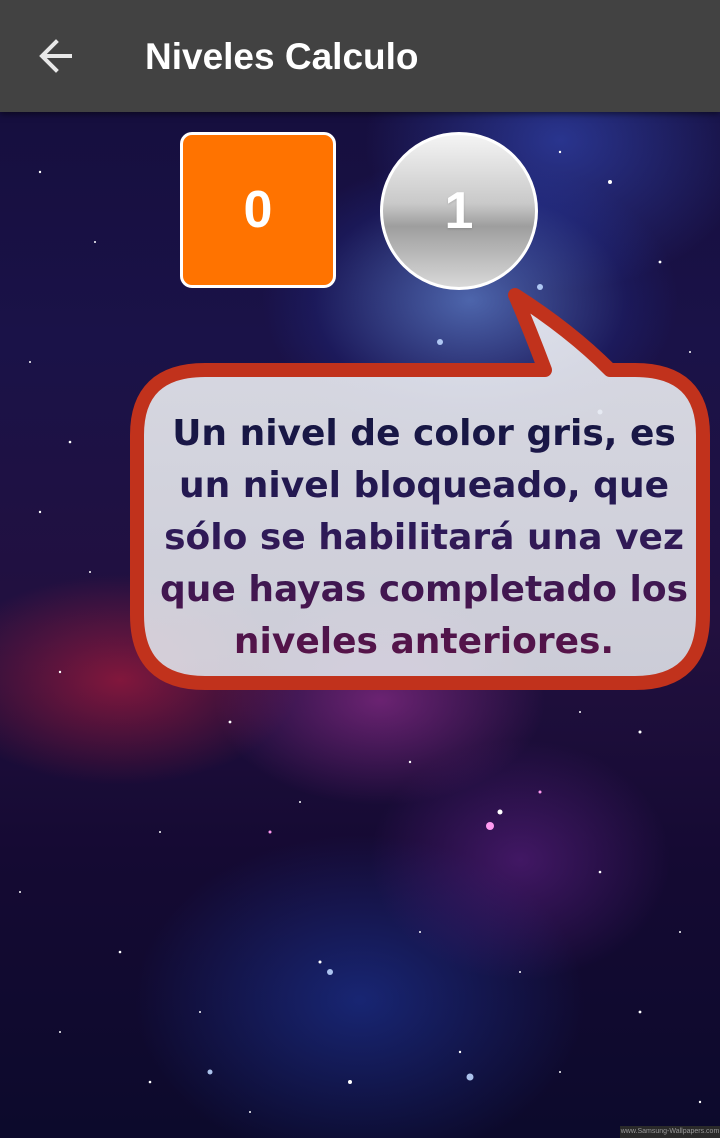 The image size is (720, 1138). What do you see at coordinates (670, 1132) in the screenshot?
I see `wallpaper-watermark: www.Samsung-Wallpapers.com` at bounding box center [670, 1132].